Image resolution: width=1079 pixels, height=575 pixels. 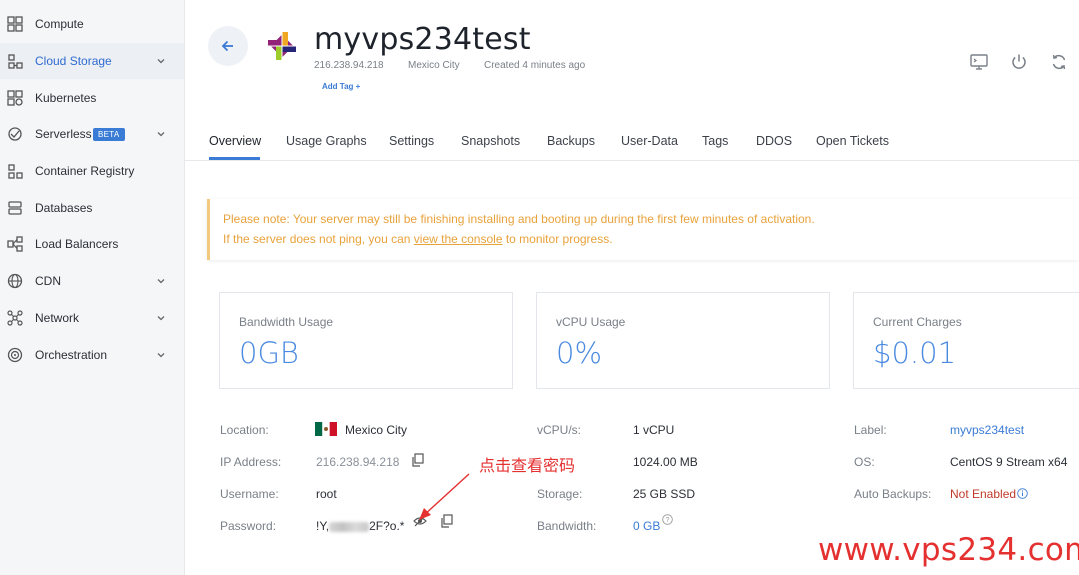 What do you see at coordinates (92, 134) in the screenshot?
I see `sidebar-item-serverless: Serverless BETA` at bounding box center [92, 134].